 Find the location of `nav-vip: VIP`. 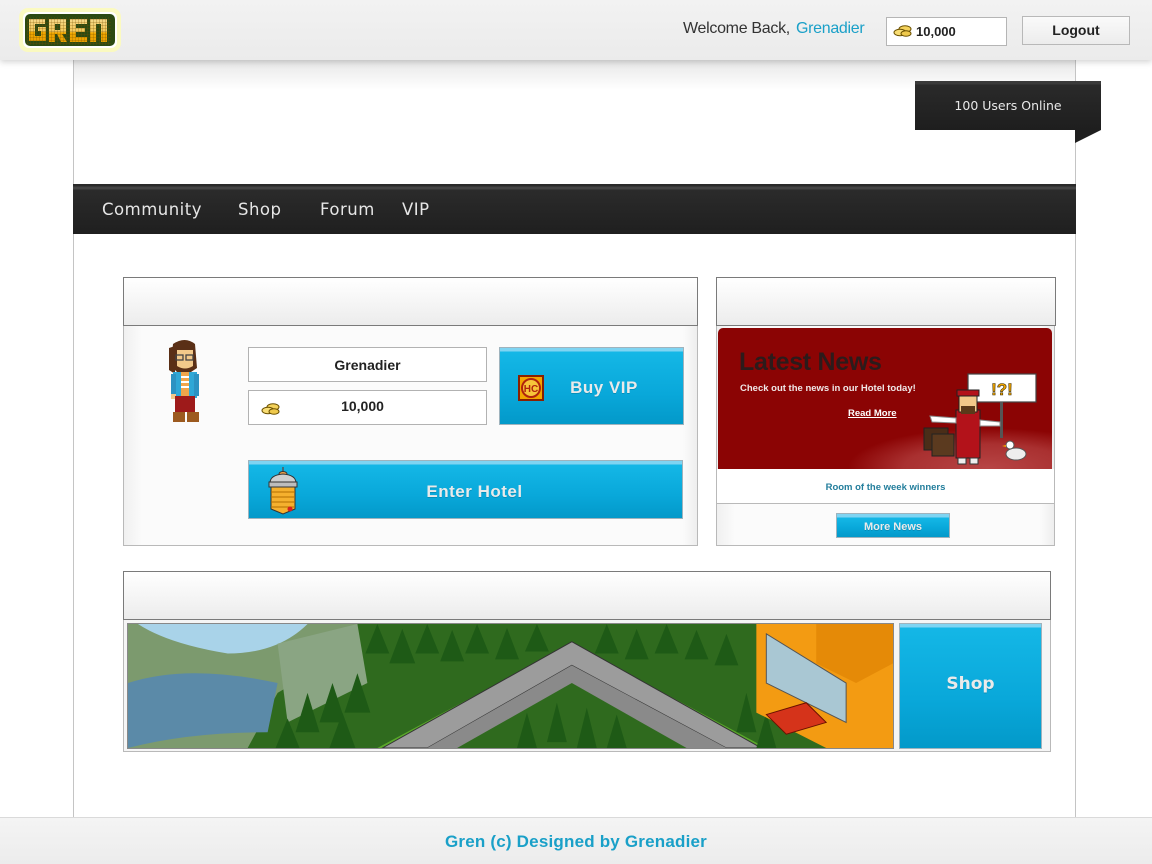

nav-vip: VIP is located at coordinates (416, 209).